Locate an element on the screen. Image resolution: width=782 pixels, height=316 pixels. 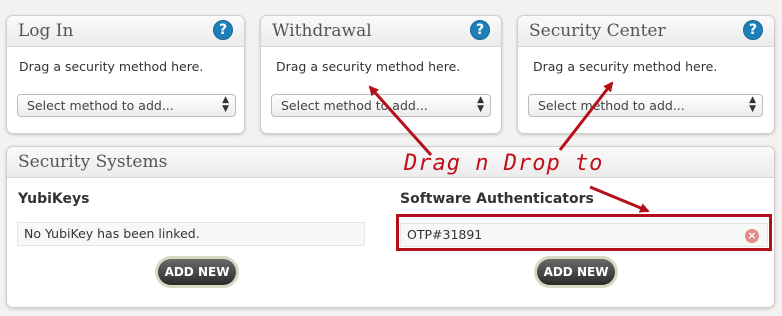
software-authenticators-heading: Software Authenticators is located at coordinates (497, 199).